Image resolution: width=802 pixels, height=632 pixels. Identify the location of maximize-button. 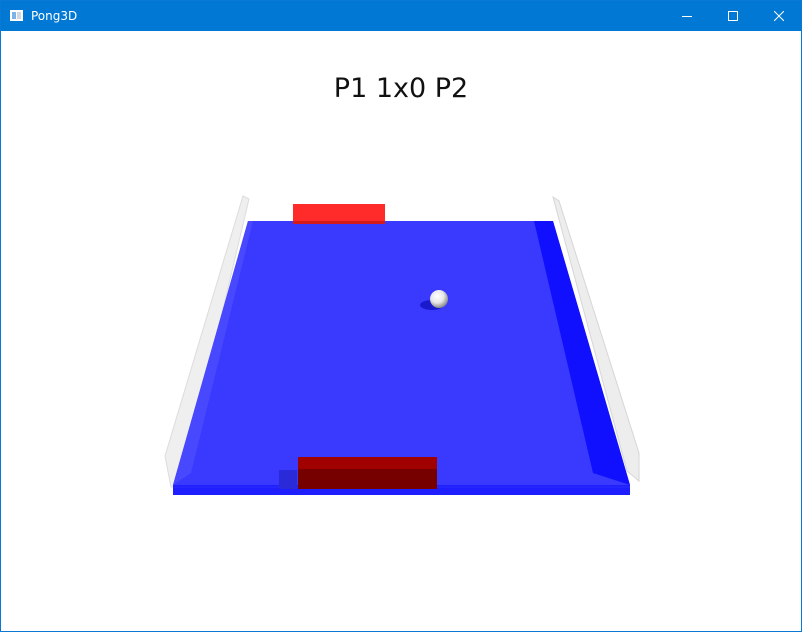
(733, 16).